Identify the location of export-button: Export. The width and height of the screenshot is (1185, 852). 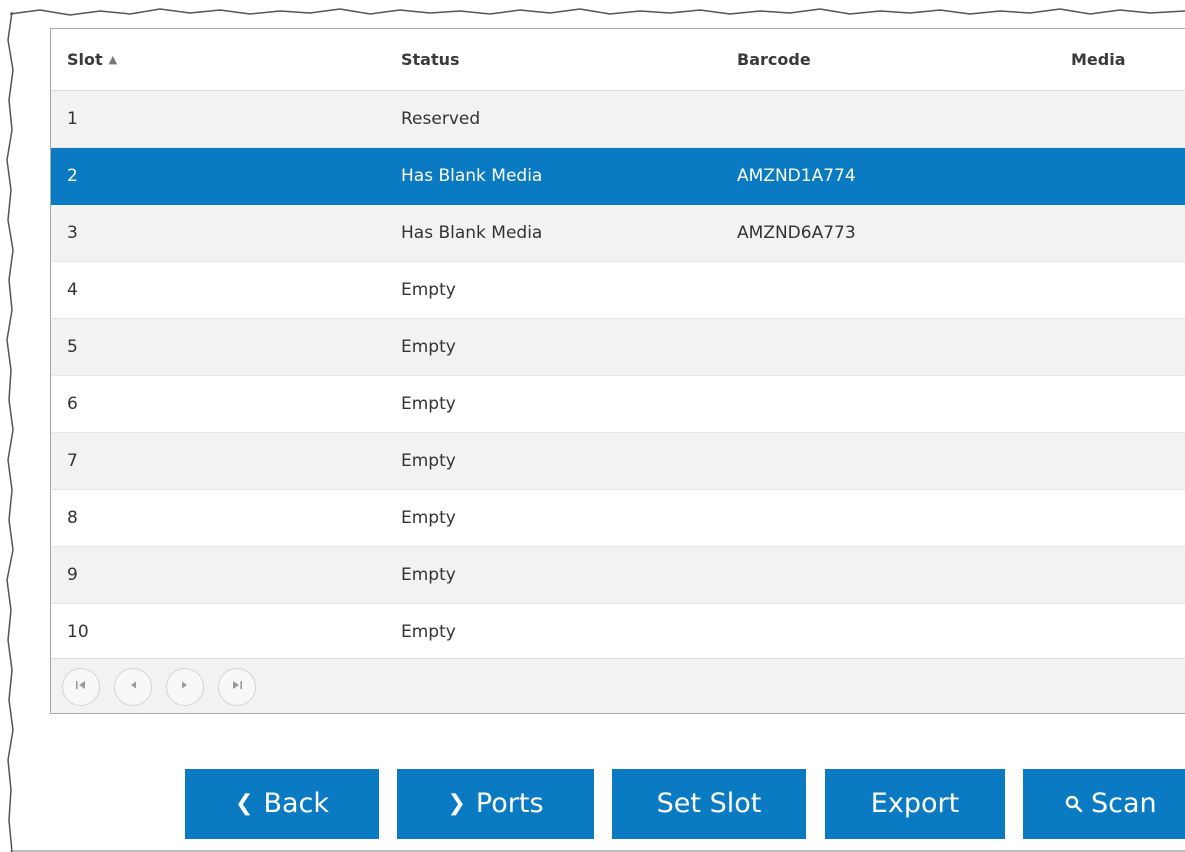
(915, 804).